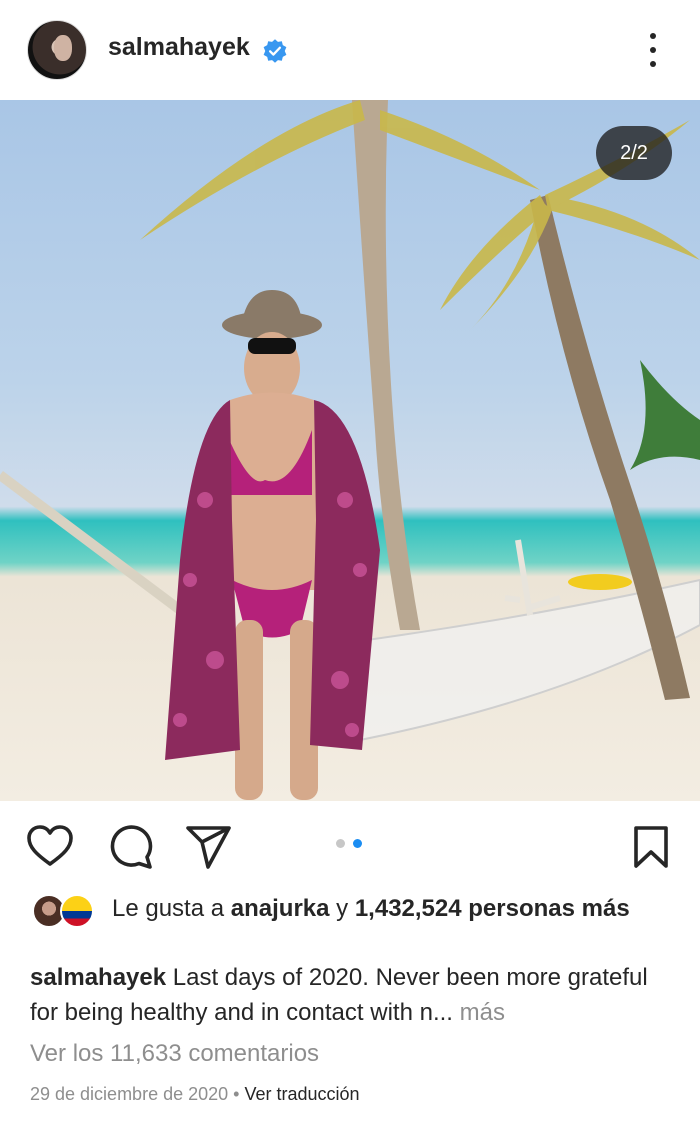 The image size is (700, 1126). Describe the element at coordinates (350, 50) in the screenshot. I see `post-header: salmahayek` at that location.